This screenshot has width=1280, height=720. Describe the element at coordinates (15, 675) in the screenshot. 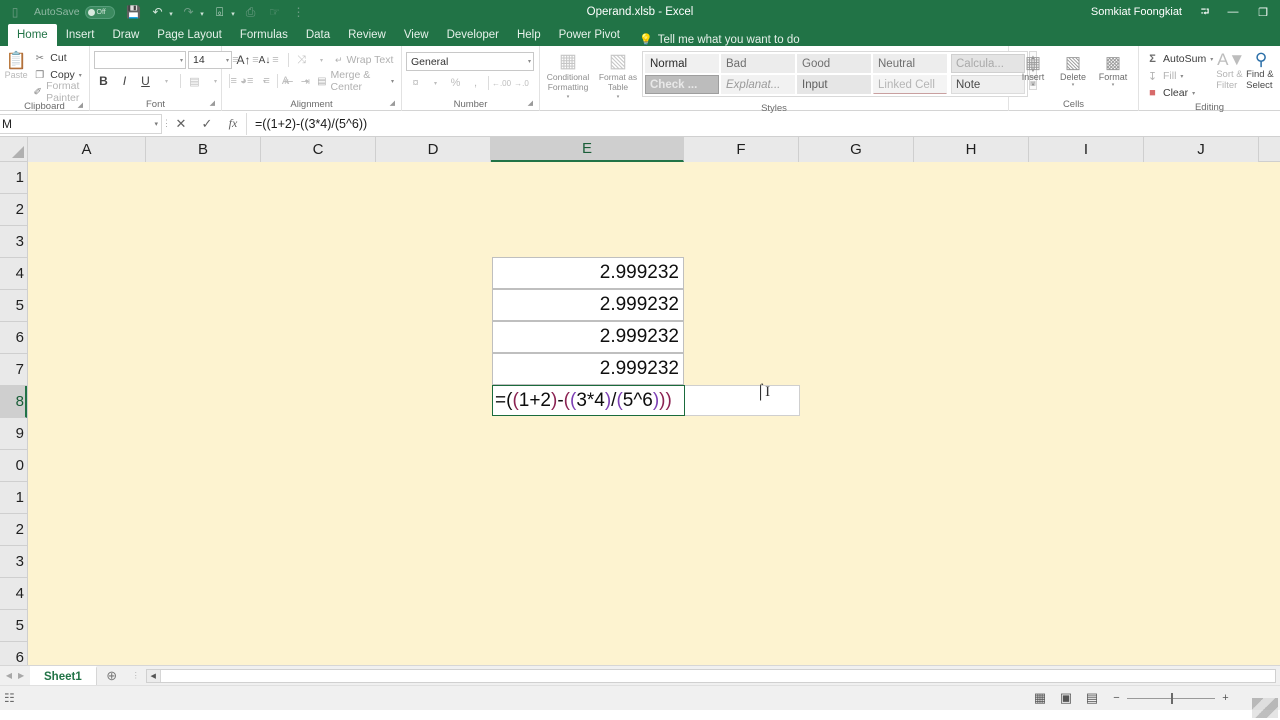

I see `sheet-nav-arrows: ◀ ▶` at that location.